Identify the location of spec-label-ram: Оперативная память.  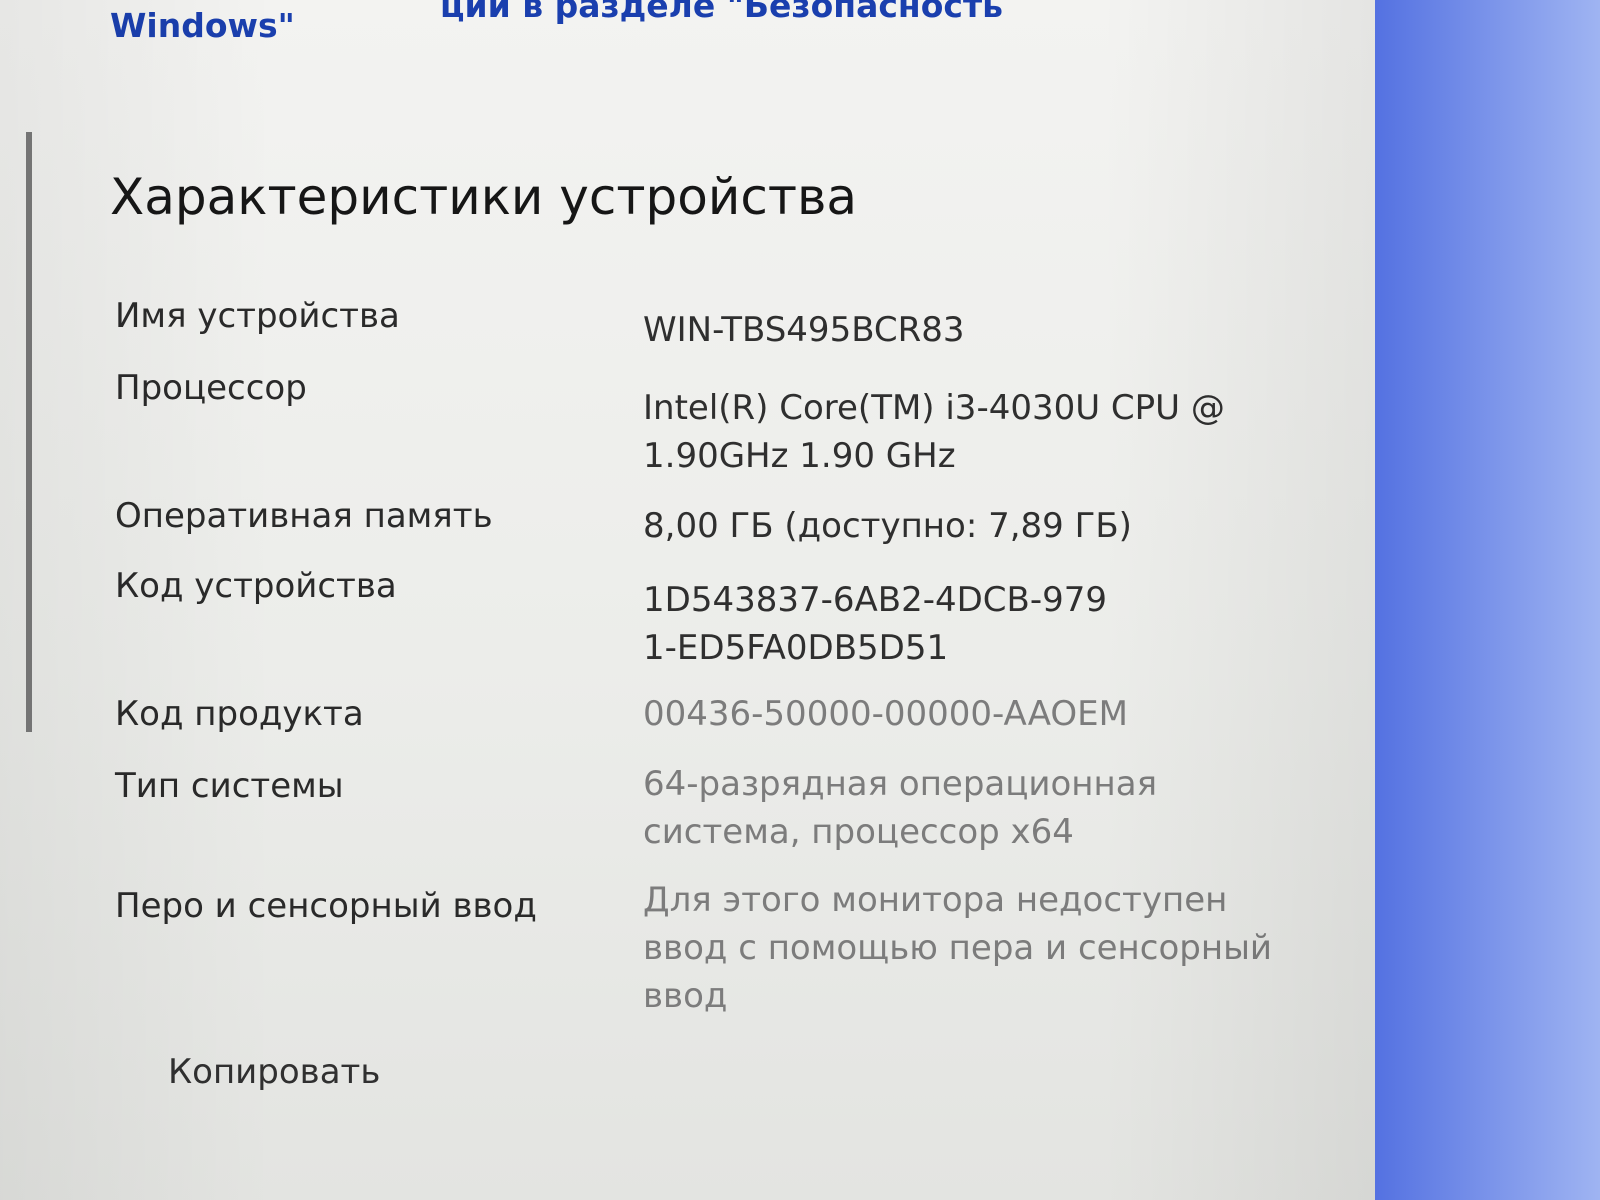
(304, 516).